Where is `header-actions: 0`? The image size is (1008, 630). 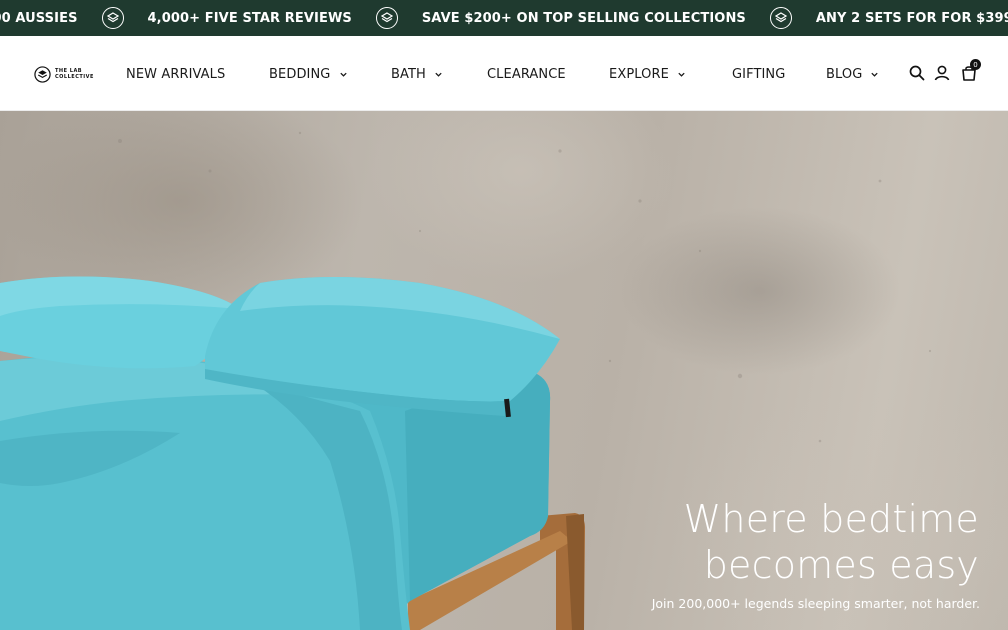
header-actions: 0 is located at coordinates (504, 72).